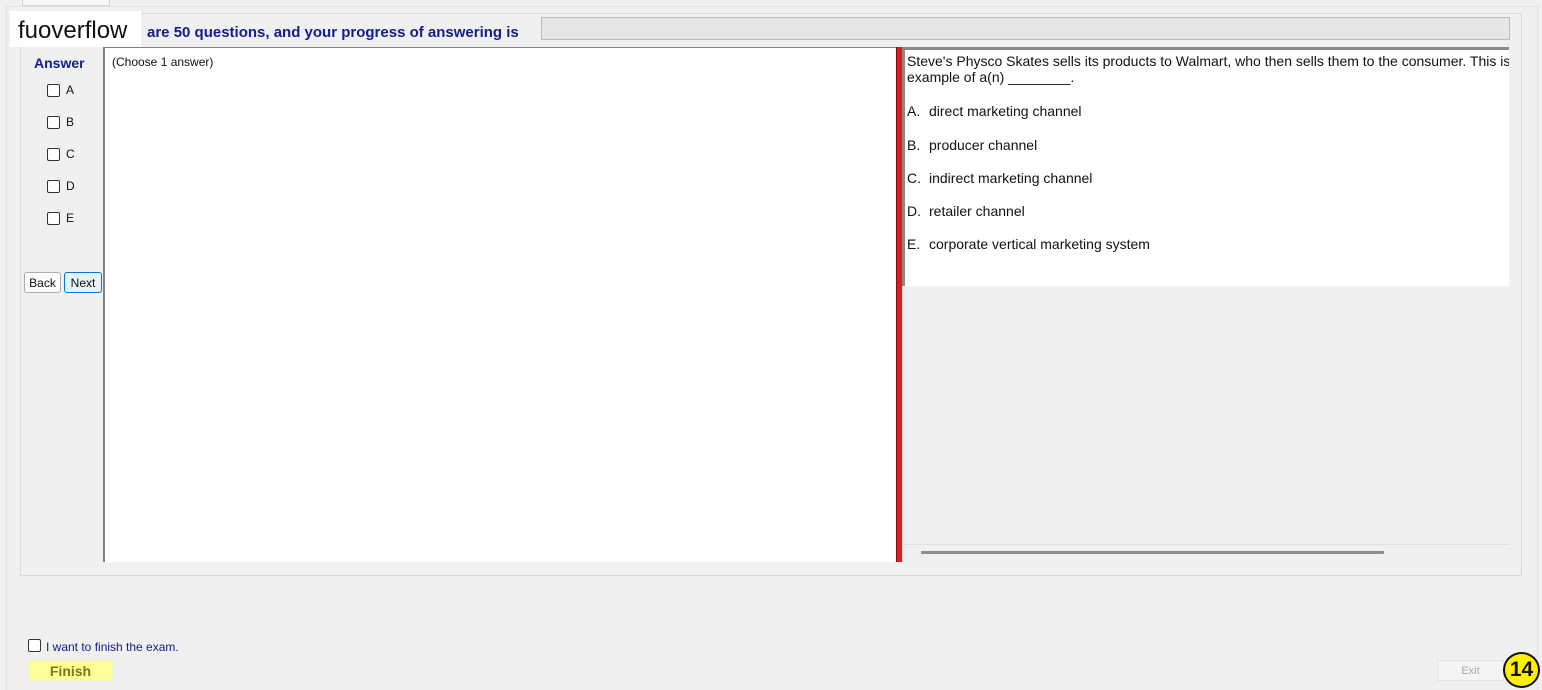  What do you see at coordinates (42, 282) in the screenshot?
I see `back-button: Back` at bounding box center [42, 282].